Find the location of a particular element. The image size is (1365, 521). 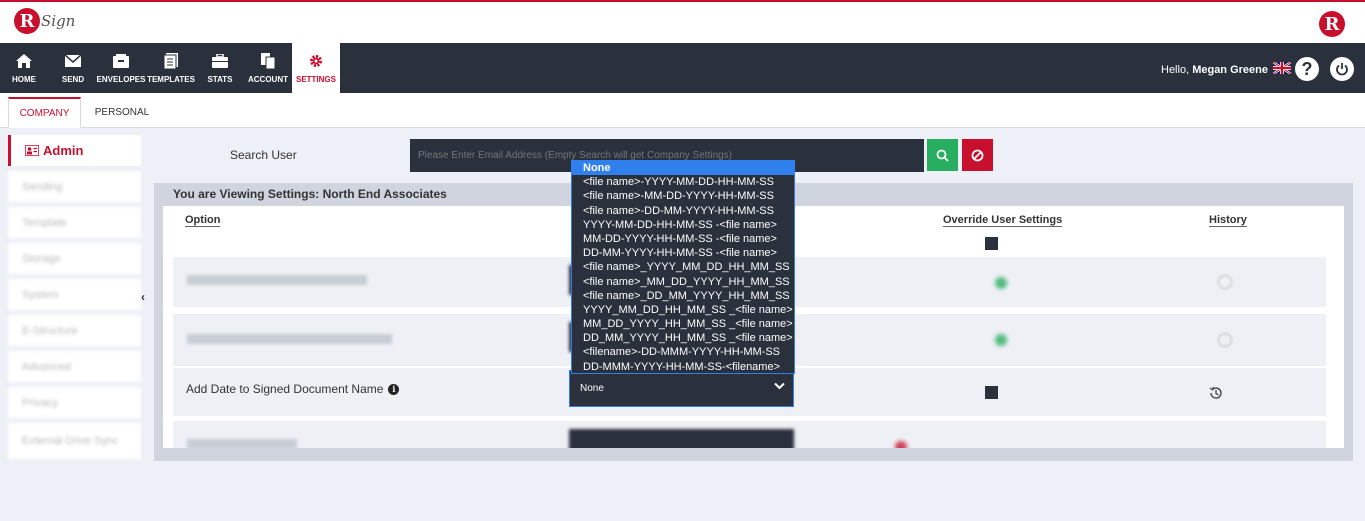

search-button is located at coordinates (942, 155).